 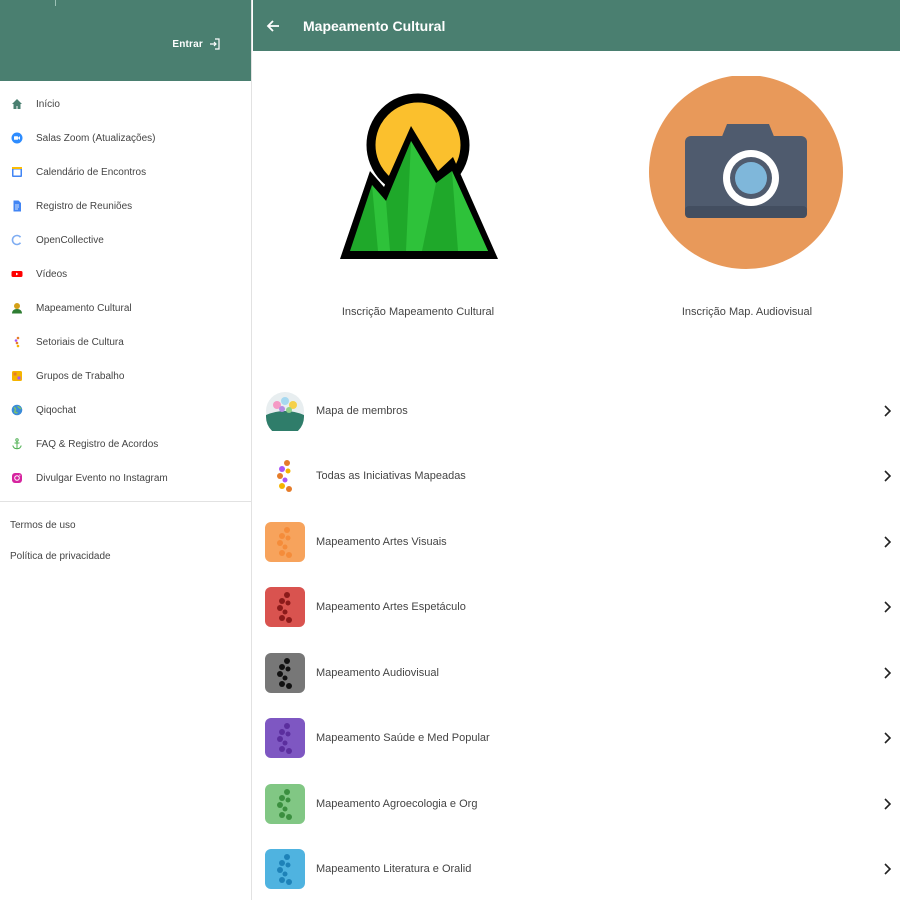 What do you see at coordinates (576, 608) in the screenshot?
I see `list-item-artes-espetaculo: Mapeamento Artes Espetáculo` at bounding box center [576, 608].